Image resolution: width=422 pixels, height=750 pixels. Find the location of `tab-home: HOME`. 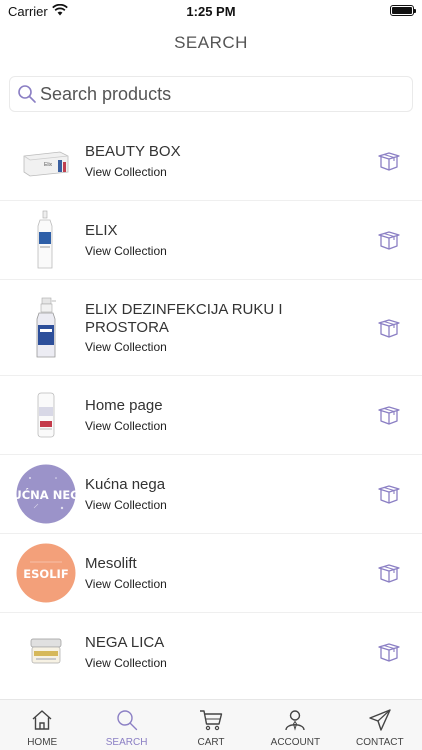

tab-home: HOME is located at coordinates (42, 725).